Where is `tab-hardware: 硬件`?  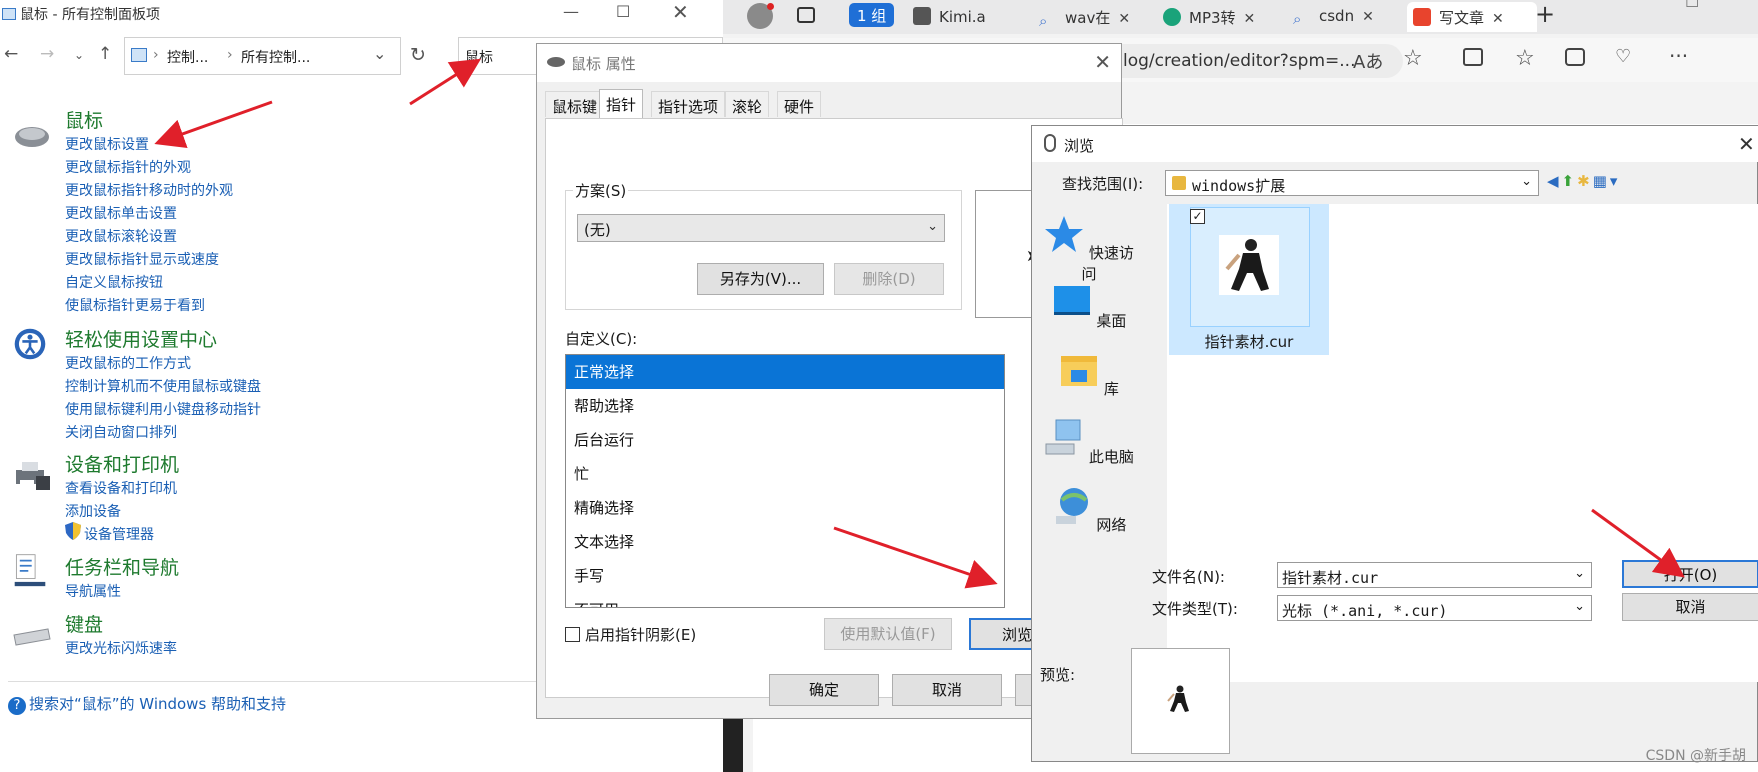
tab-hardware: 硬件 is located at coordinates (799, 104).